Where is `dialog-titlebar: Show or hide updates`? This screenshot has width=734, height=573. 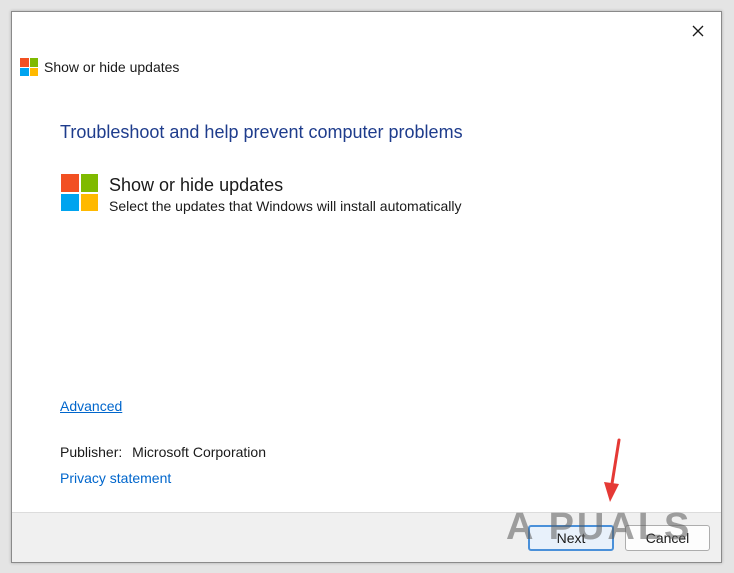
dialog-titlebar: Show or hide updates is located at coordinates (99, 67).